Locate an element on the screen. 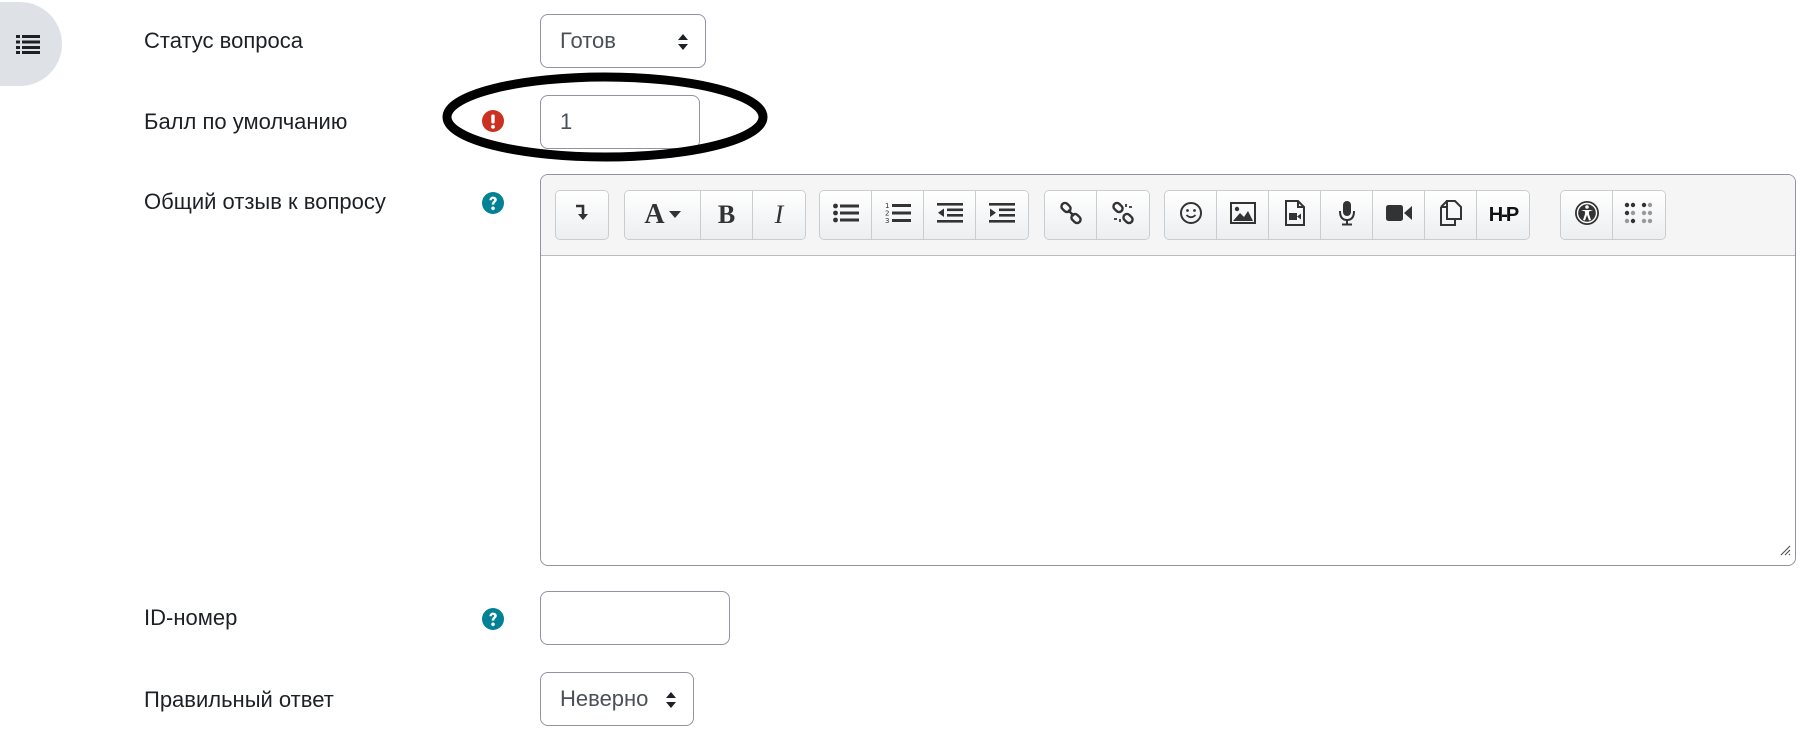 This screenshot has height=740, width=1800. font-size-button: A is located at coordinates (663, 215).